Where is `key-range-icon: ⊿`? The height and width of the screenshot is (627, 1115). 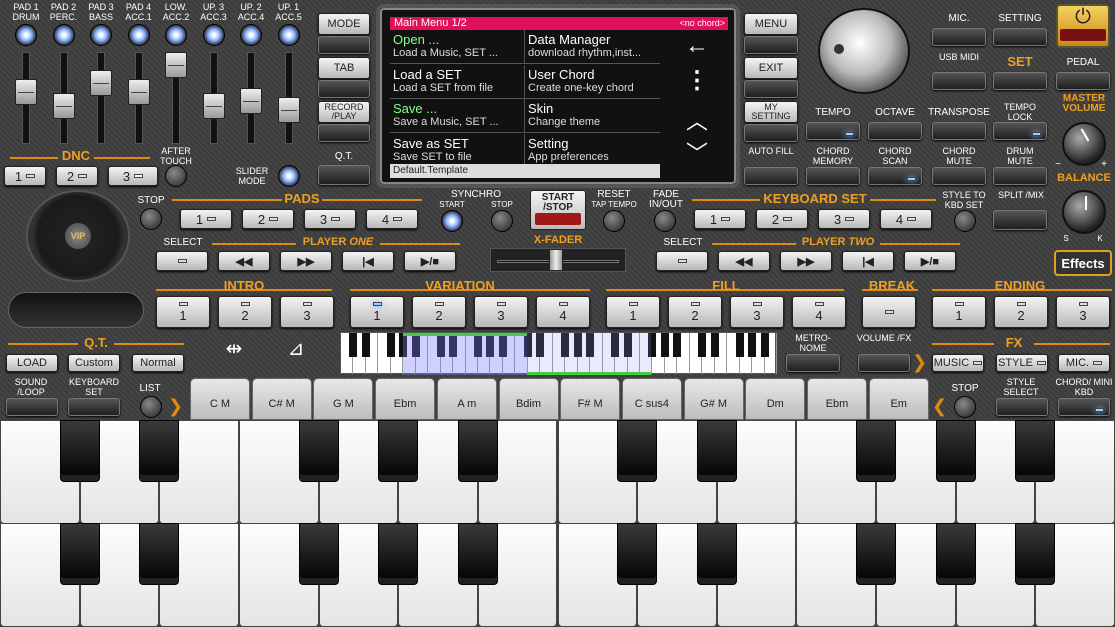
key-range-icon: ⊿ is located at coordinates (296, 354).